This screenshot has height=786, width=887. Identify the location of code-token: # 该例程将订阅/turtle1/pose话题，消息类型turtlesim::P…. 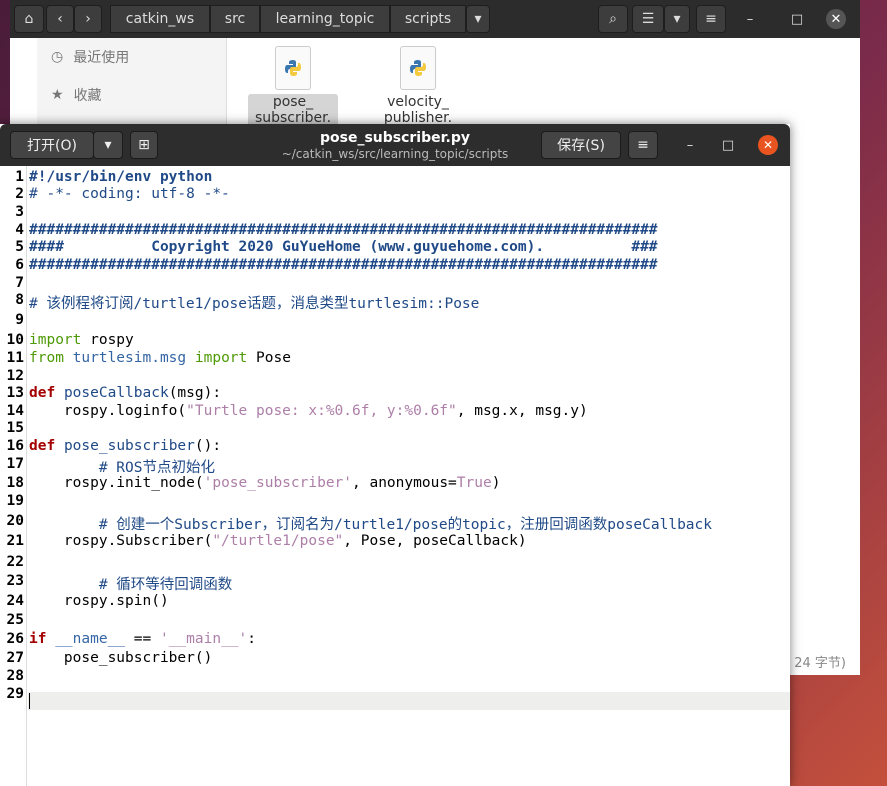
(254, 304).